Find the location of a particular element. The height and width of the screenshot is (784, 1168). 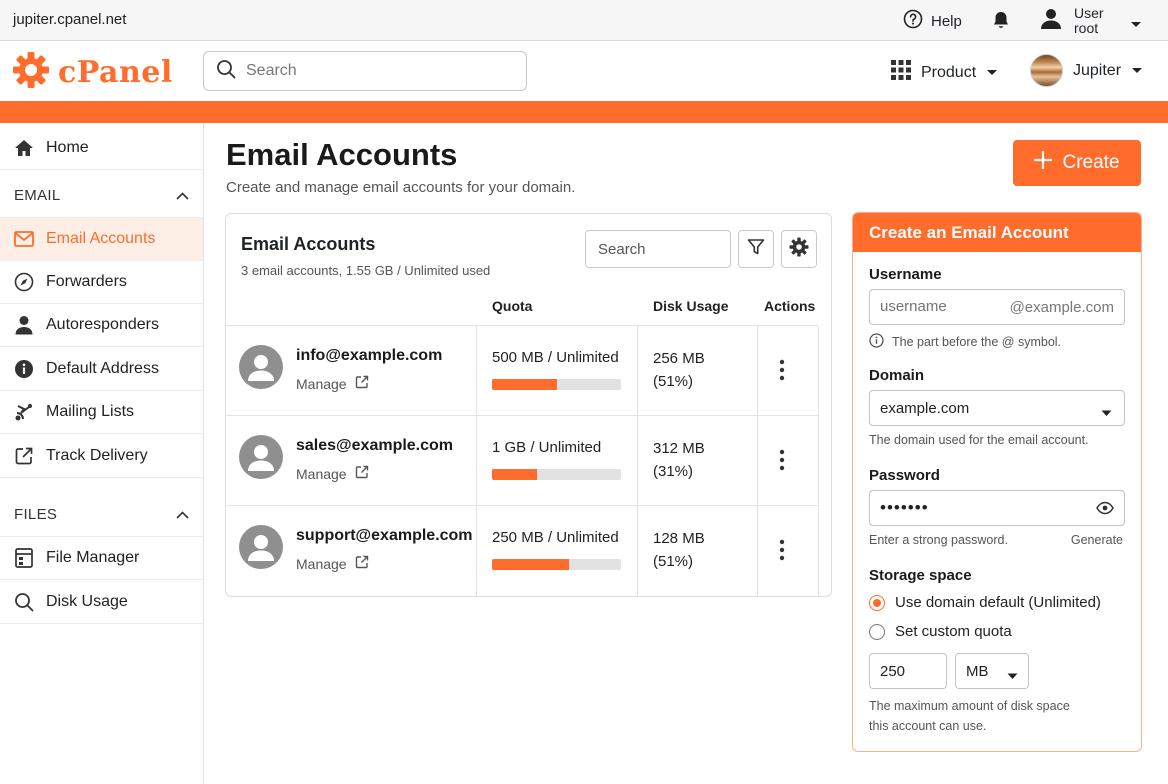

sidebar-item-autoresponders: Autoresponders is located at coordinates (101, 325).